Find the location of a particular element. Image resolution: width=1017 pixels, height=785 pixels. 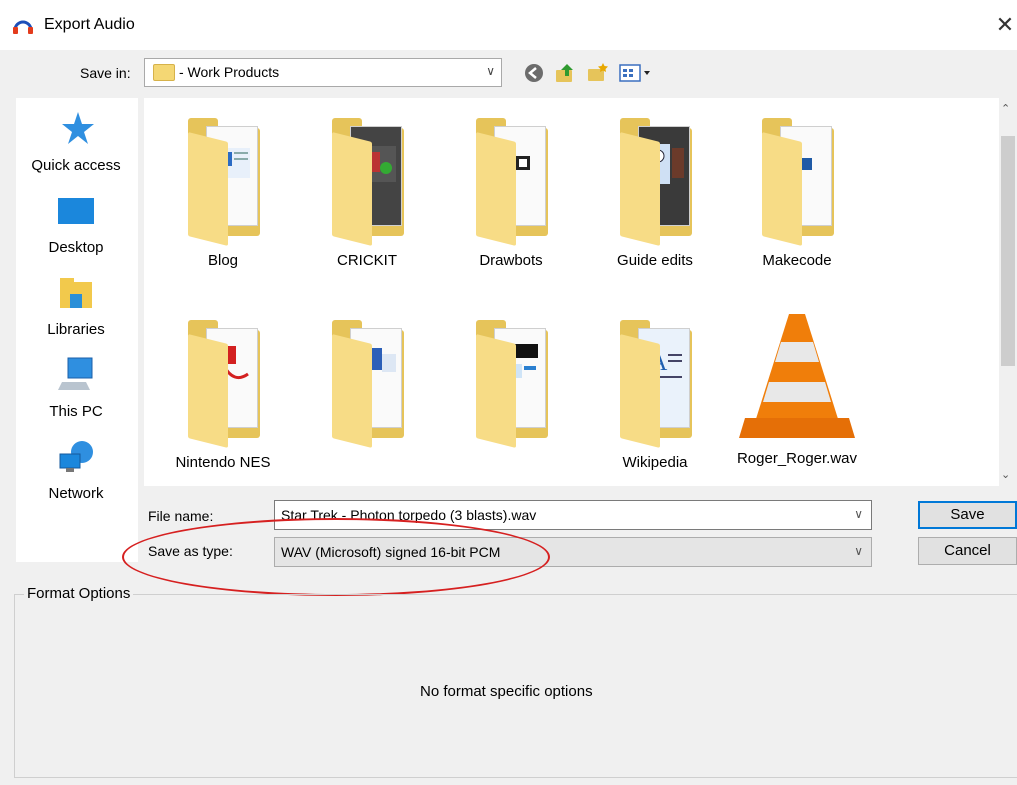

computer-icon is located at coordinates (75, 373).